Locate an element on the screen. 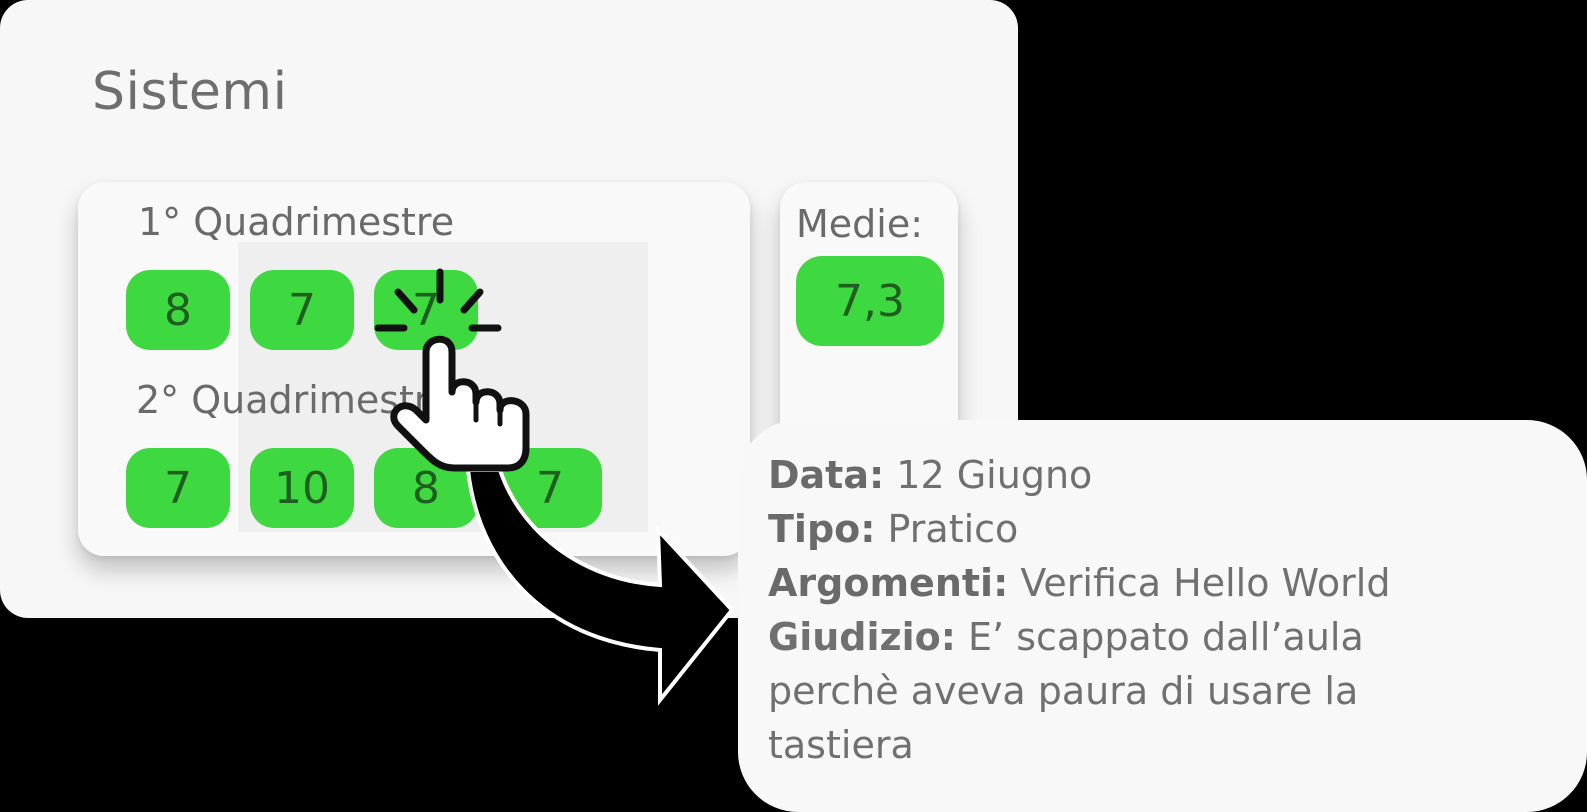 The width and height of the screenshot is (1587, 812). detail-topics: Argomenti: Verifica Hello World is located at coordinates (1162, 583).